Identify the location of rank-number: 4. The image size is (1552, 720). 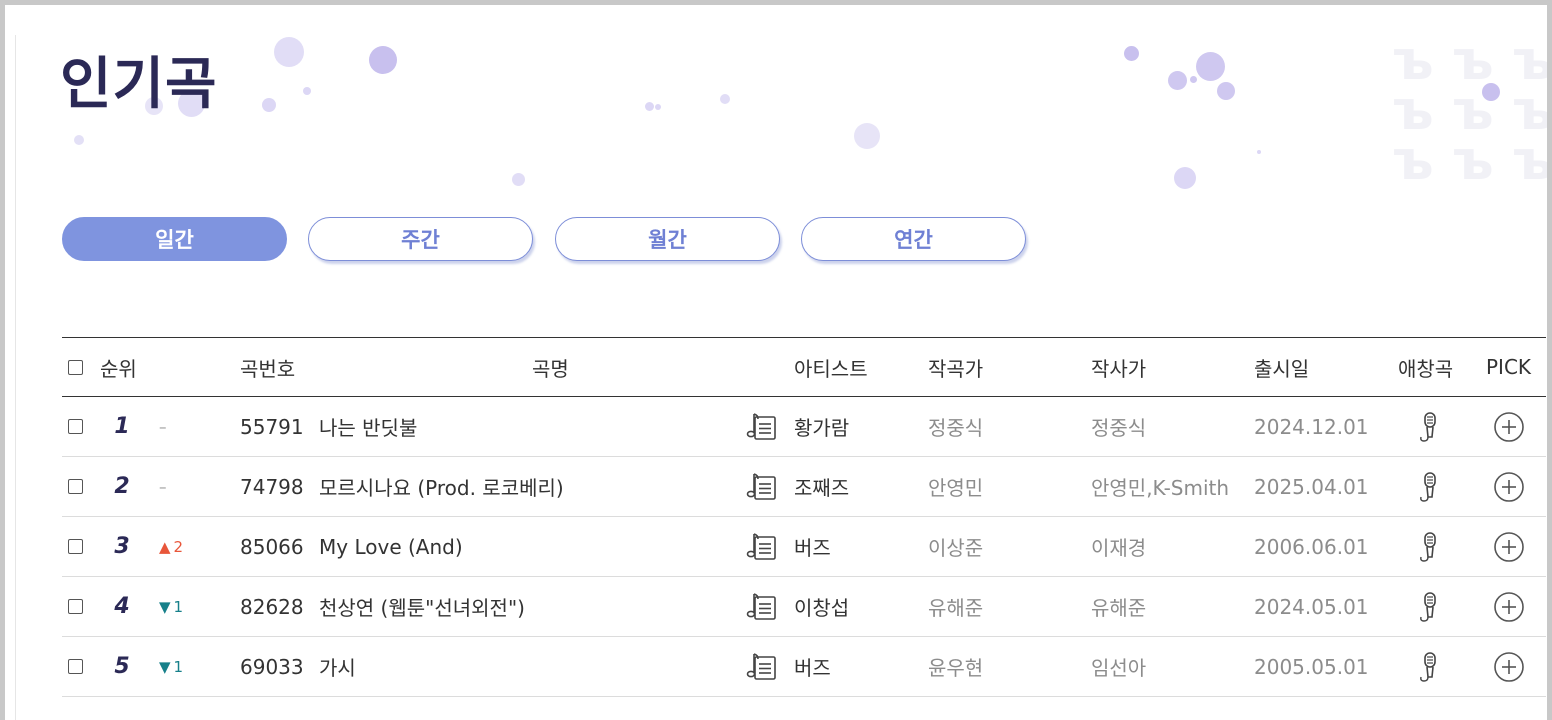
(122, 606).